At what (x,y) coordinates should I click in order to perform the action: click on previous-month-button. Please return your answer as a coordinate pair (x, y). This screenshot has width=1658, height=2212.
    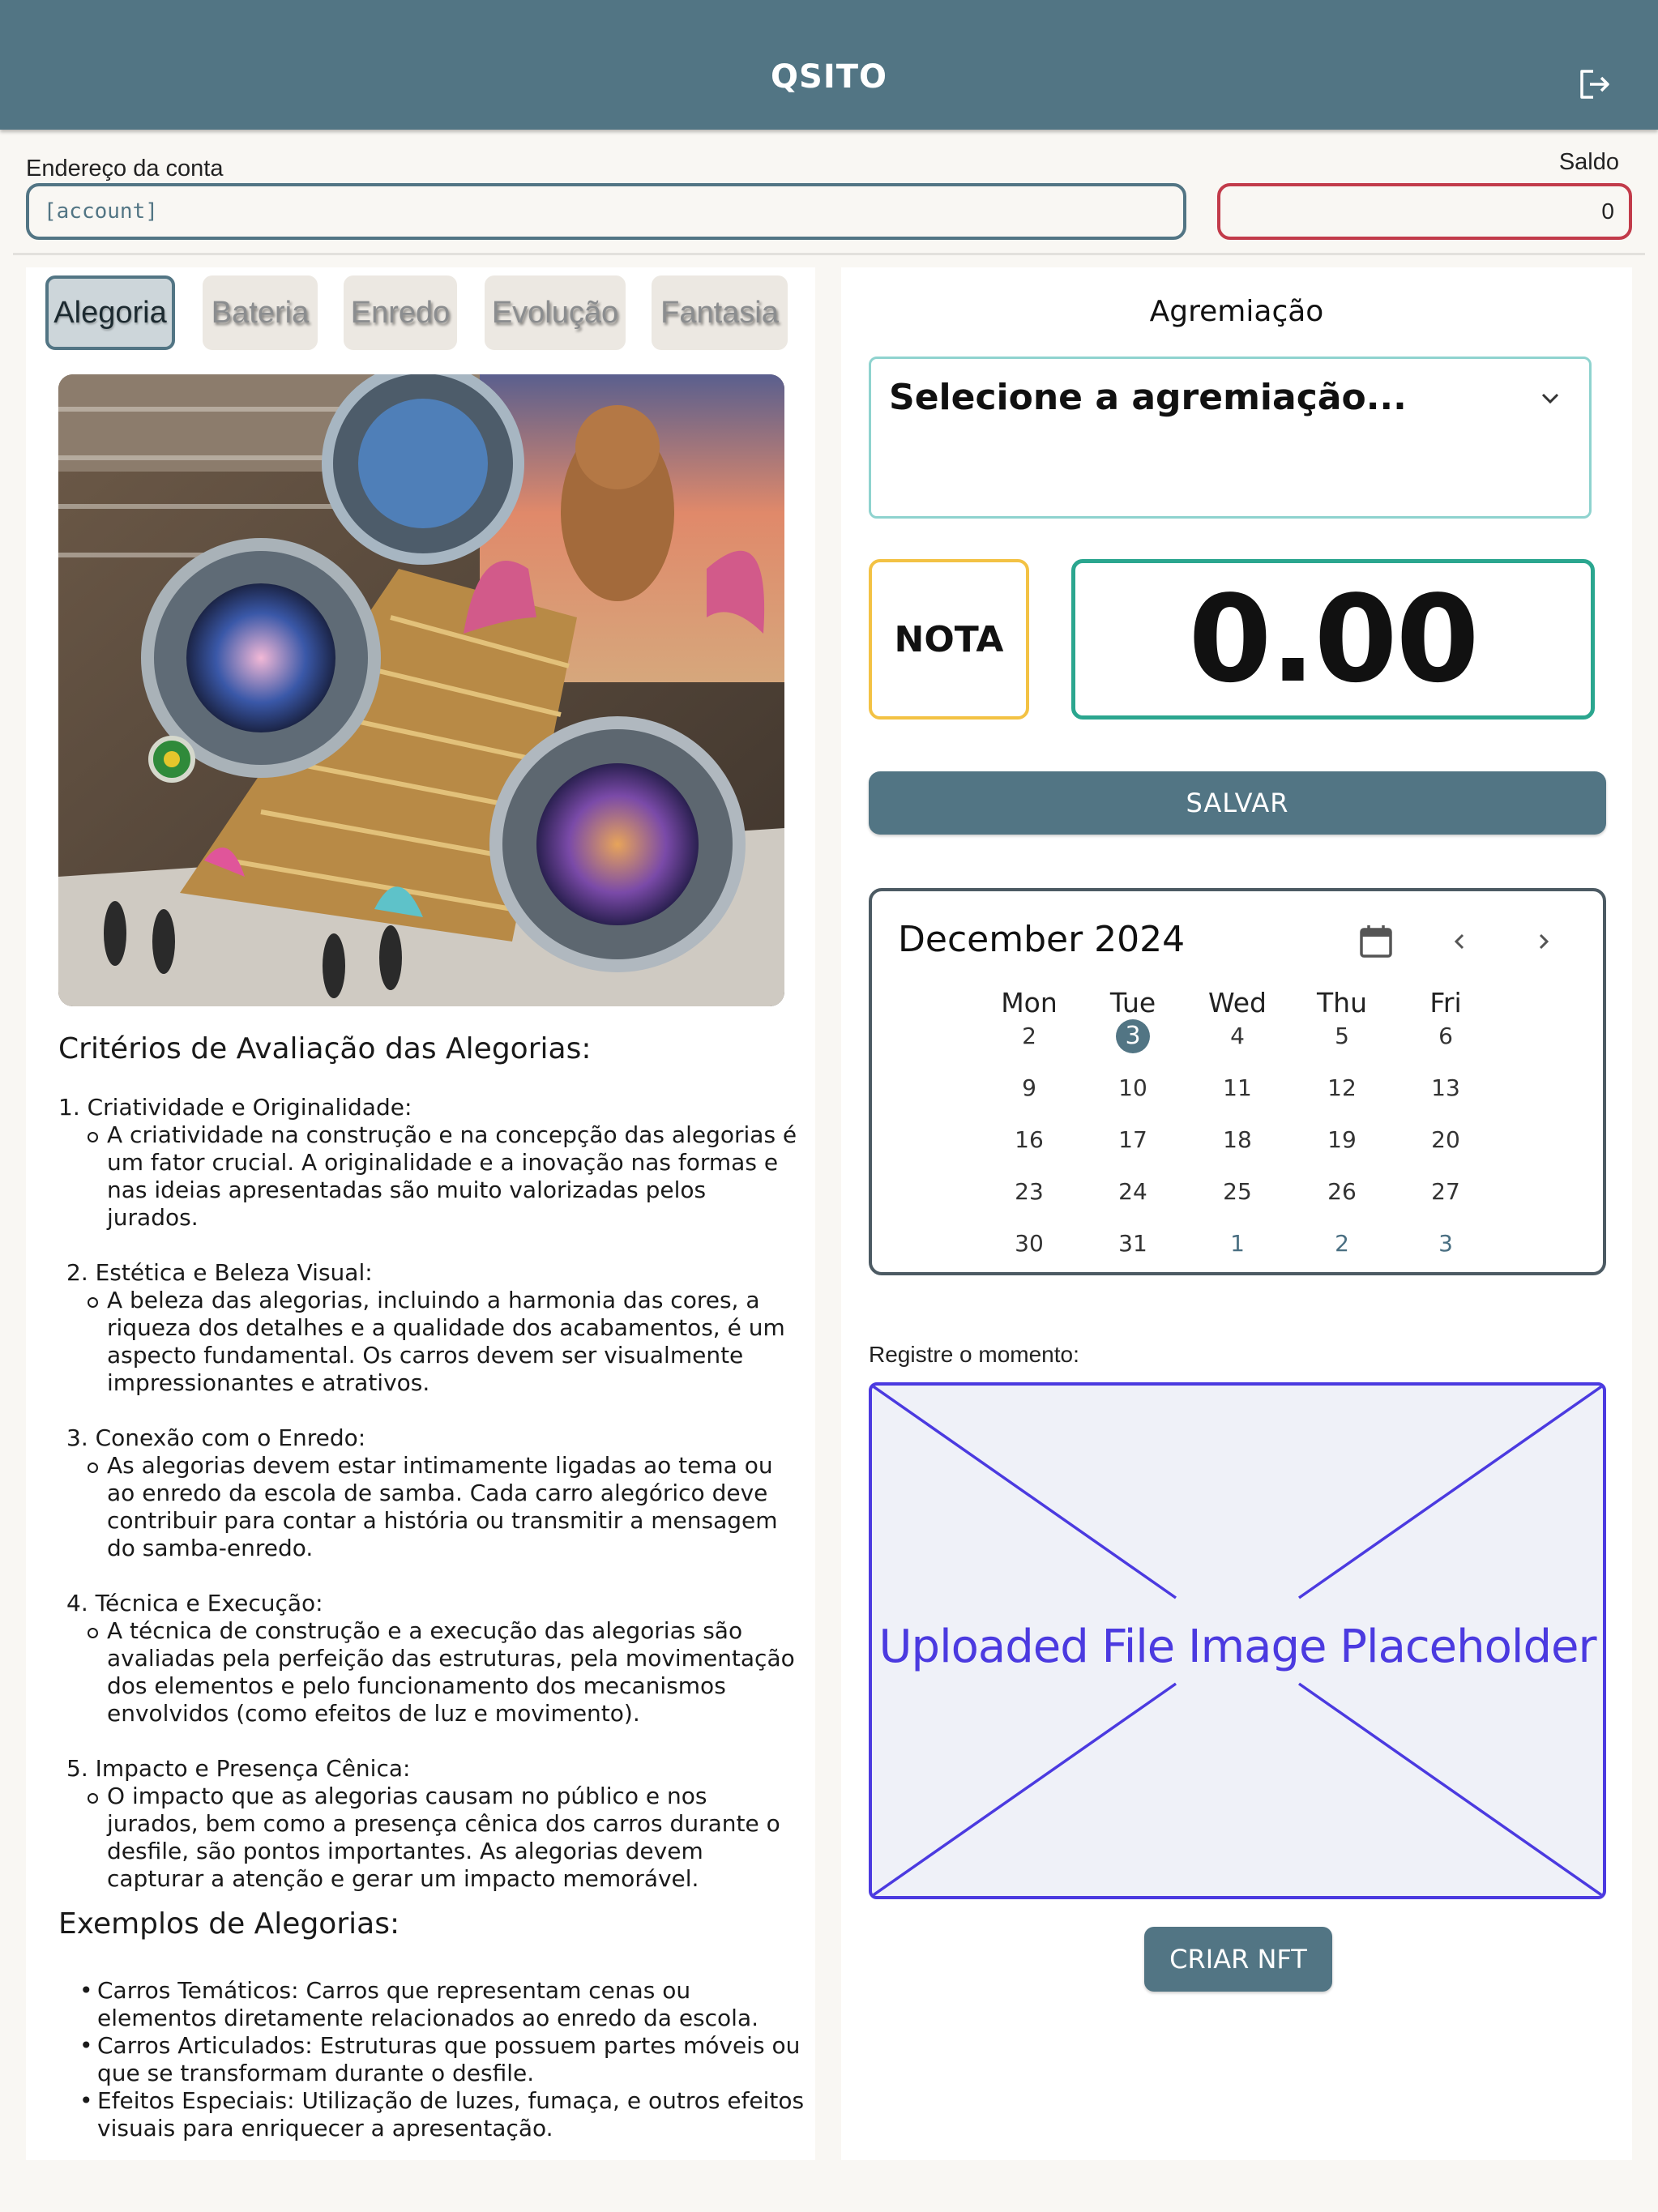
    Looking at the image, I should click on (1460, 941).